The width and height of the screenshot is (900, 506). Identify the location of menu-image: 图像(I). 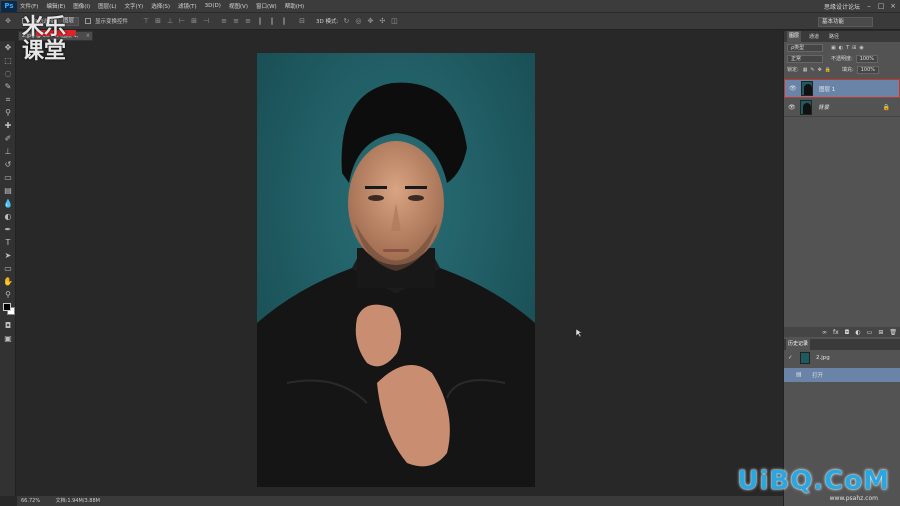
(81, 6).